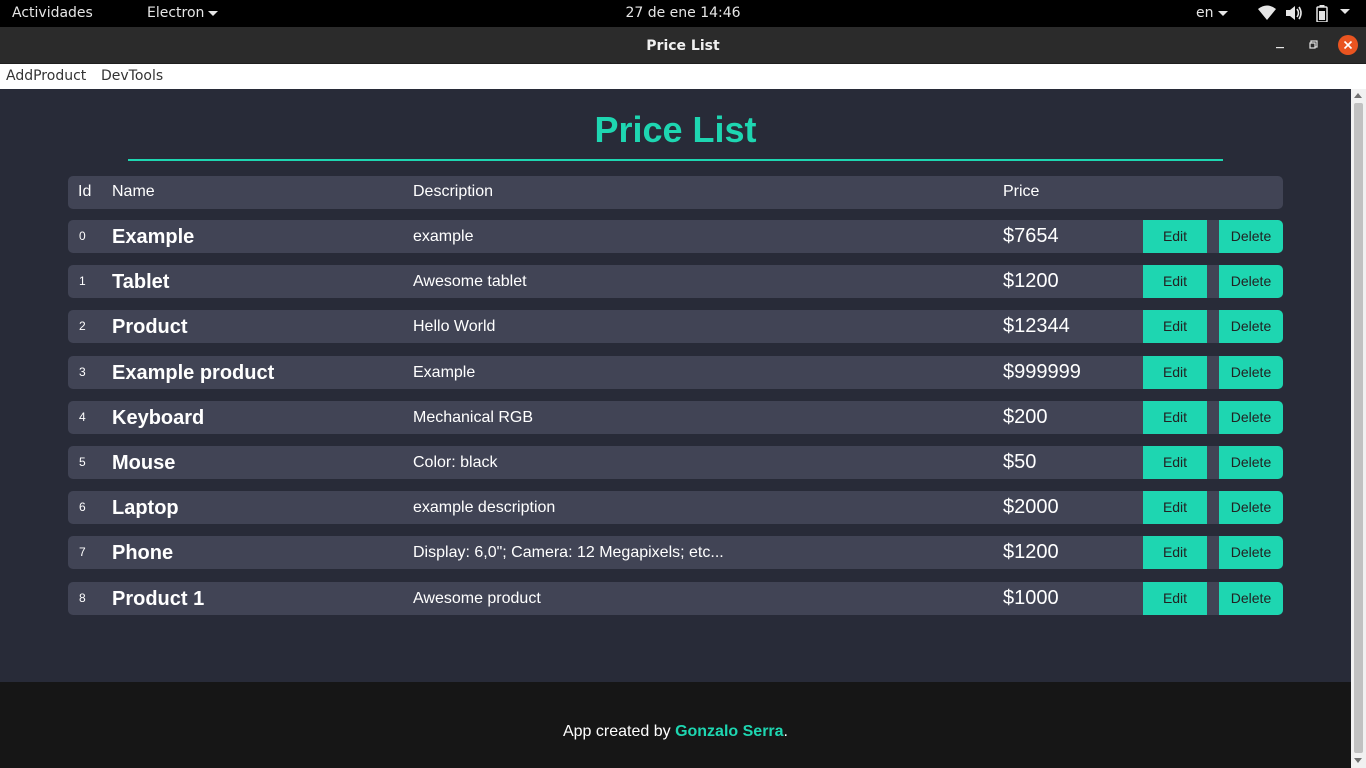  Describe the element at coordinates (470, 281) in the screenshot. I see `row-description: Awesome tablet` at that location.